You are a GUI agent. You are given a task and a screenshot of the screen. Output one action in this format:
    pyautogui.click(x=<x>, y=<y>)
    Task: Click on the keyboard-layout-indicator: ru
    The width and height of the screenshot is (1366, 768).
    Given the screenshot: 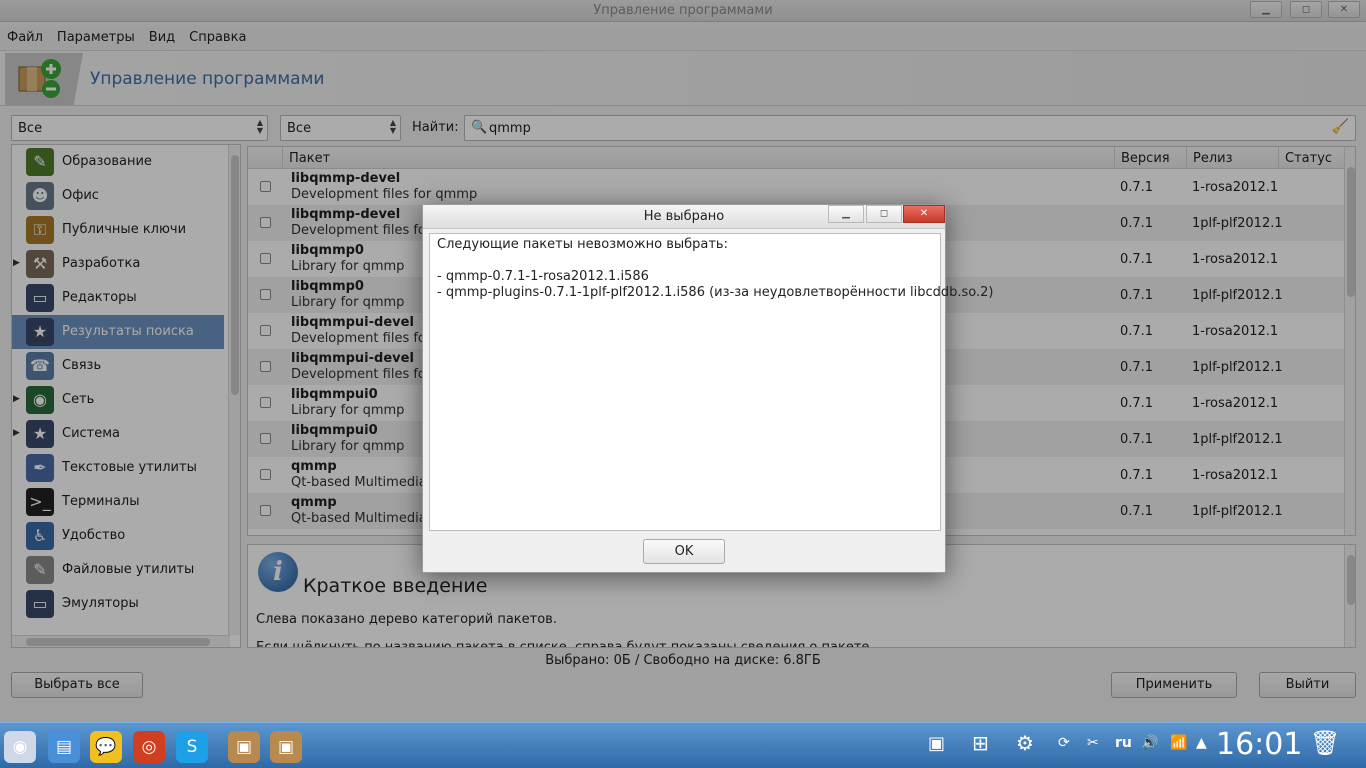 What is the action you would take?
    pyautogui.click(x=1123, y=743)
    